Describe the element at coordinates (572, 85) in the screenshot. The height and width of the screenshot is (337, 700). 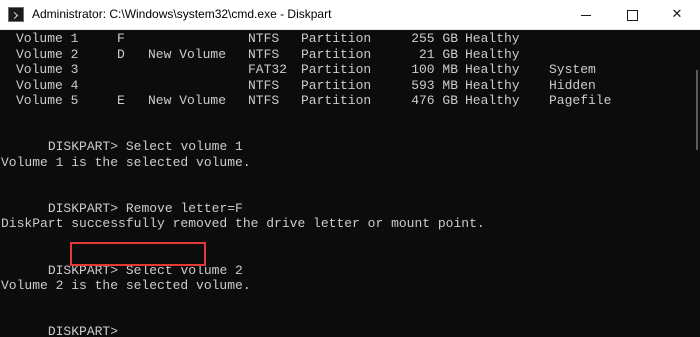
I see `volume-cell-info: Hidden` at that location.